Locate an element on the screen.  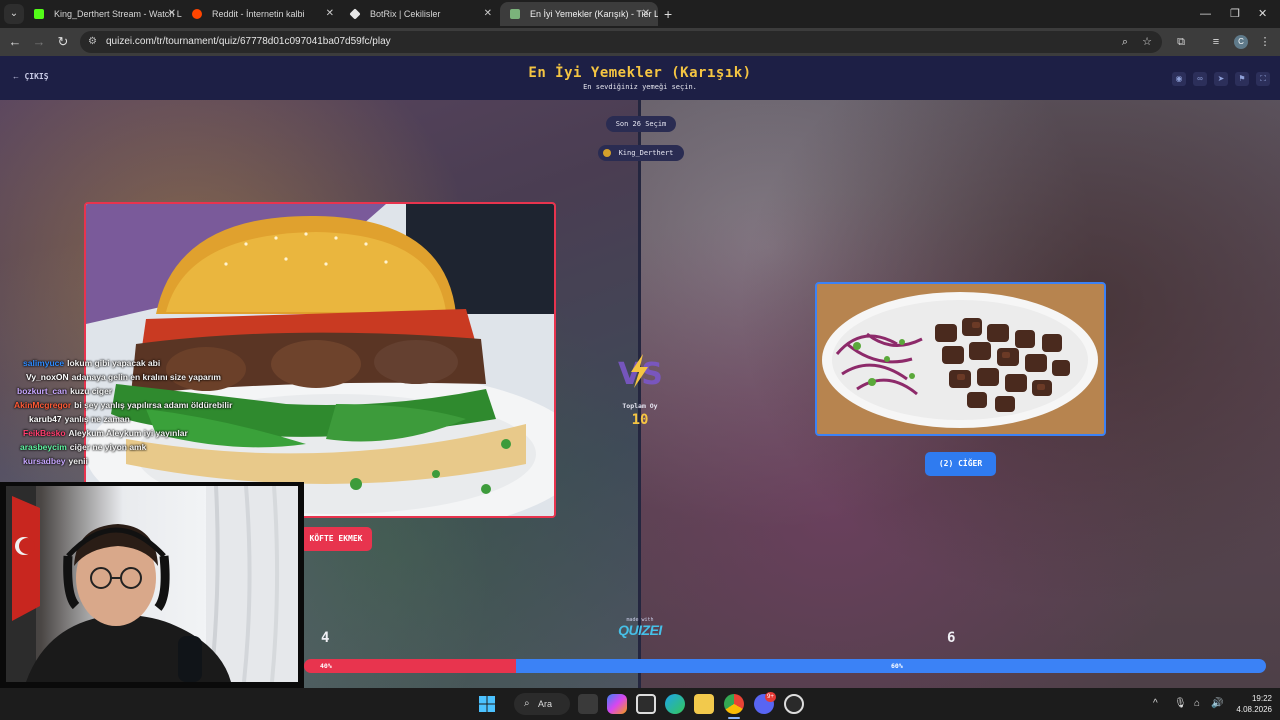
search-icon: ⌕ is located at coordinates (527, 703).